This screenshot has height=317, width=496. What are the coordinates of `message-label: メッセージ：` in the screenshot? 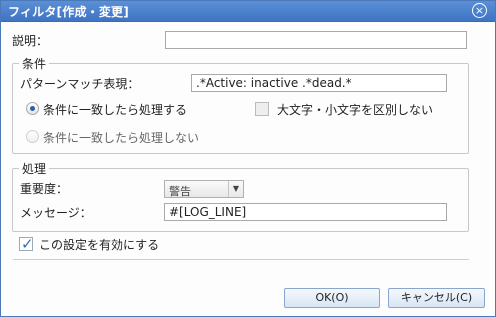 It's located at (56, 213).